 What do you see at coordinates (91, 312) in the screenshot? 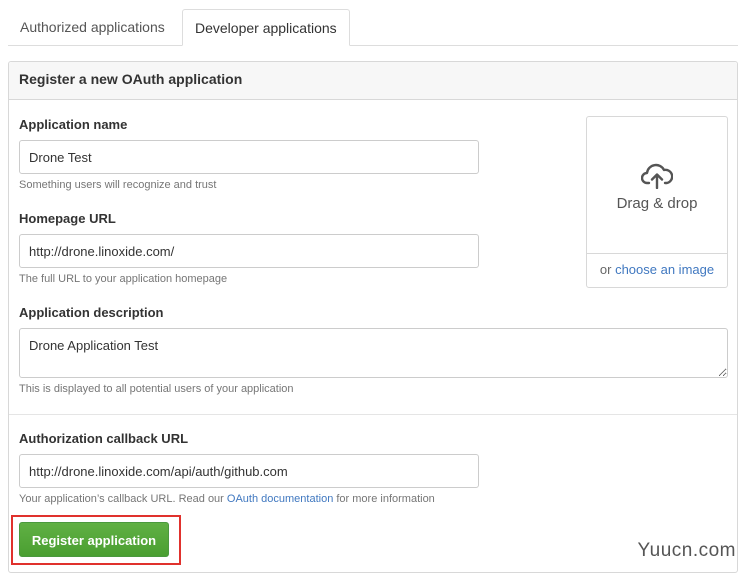
I see `description-label: Application description` at bounding box center [91, 312].